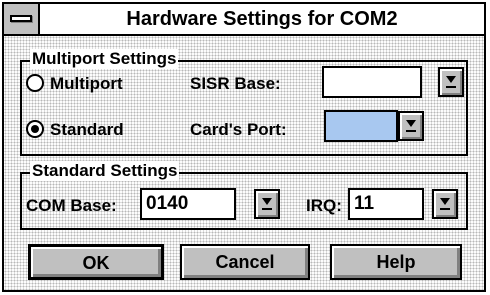 This screenshot has width=490, height=295. Describe the element at coordinates (235, 83) in the screenshot. I see `sisr-base-label: SISR Base:` at that location.